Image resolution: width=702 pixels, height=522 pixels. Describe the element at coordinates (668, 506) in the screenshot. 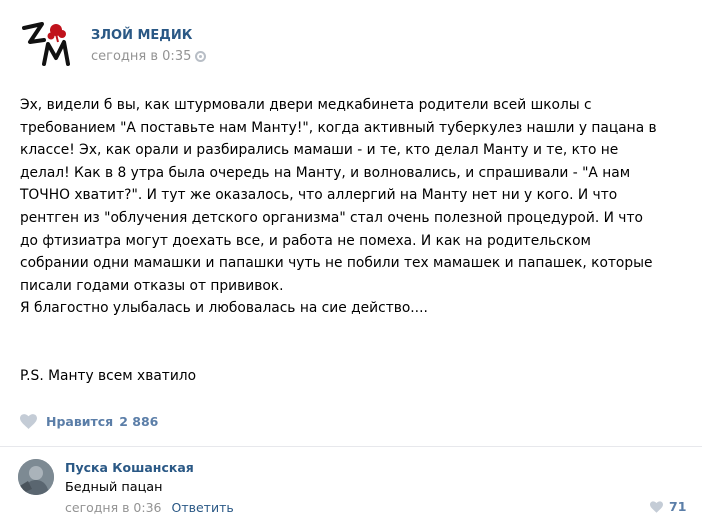

I see `comment-like-button: 71` at that location.